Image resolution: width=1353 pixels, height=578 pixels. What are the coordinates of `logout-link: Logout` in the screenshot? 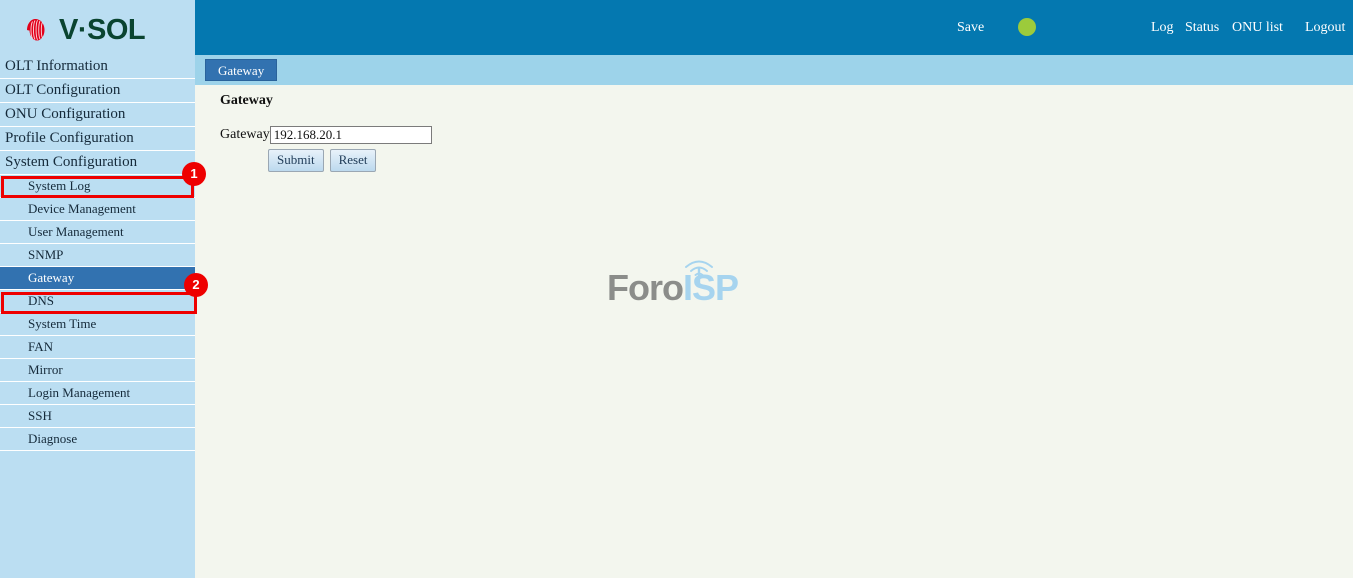 It's located at (1325, 28).